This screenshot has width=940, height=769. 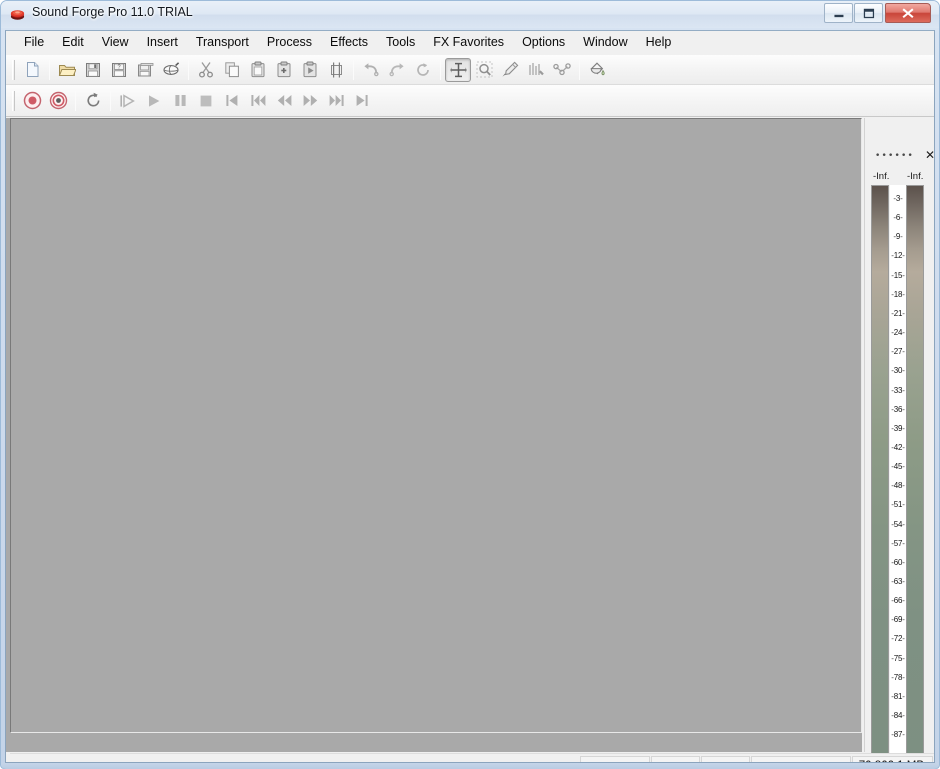 What do you see at coordinates (898, 581) in the screenshot?
I see `meter-scale-tick: -63-` at bounding box center [898, 581].